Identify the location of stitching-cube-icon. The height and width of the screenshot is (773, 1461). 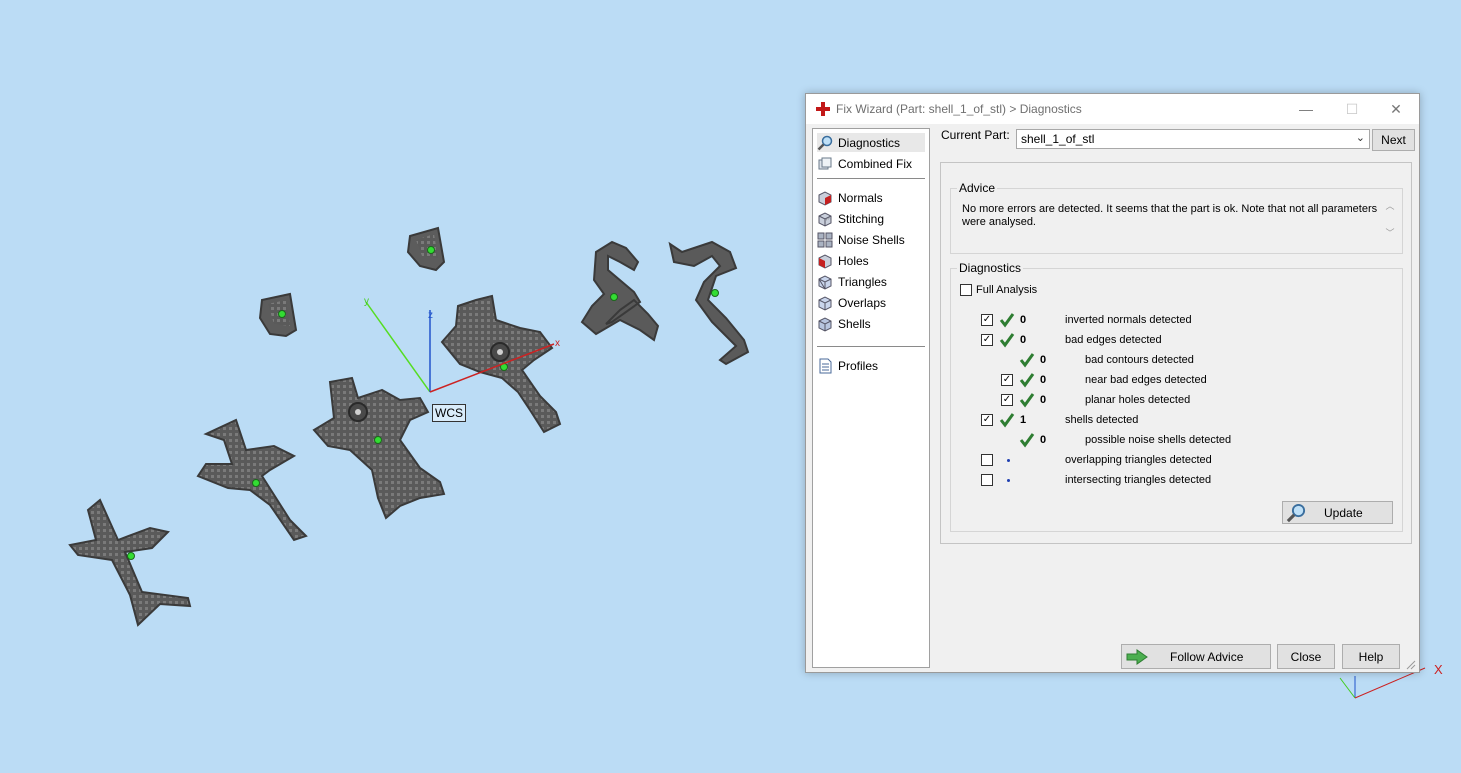
(825, 219).